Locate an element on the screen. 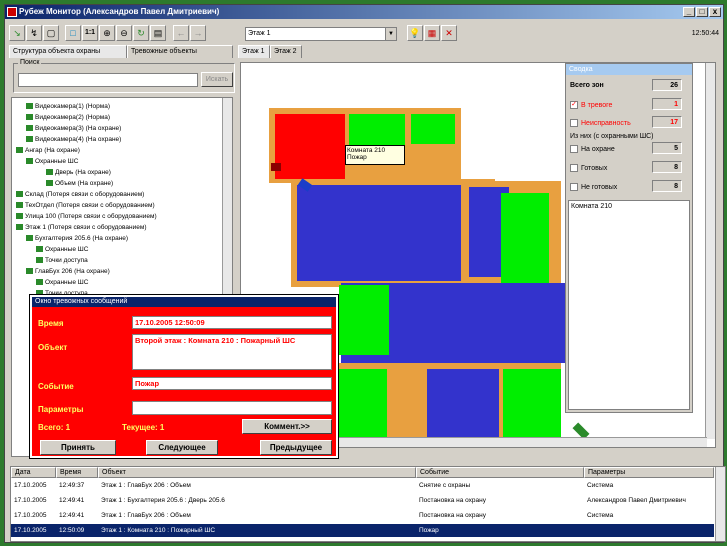 The image size is (727, 546). column-header: Дата is located at coordinates (33, 472).